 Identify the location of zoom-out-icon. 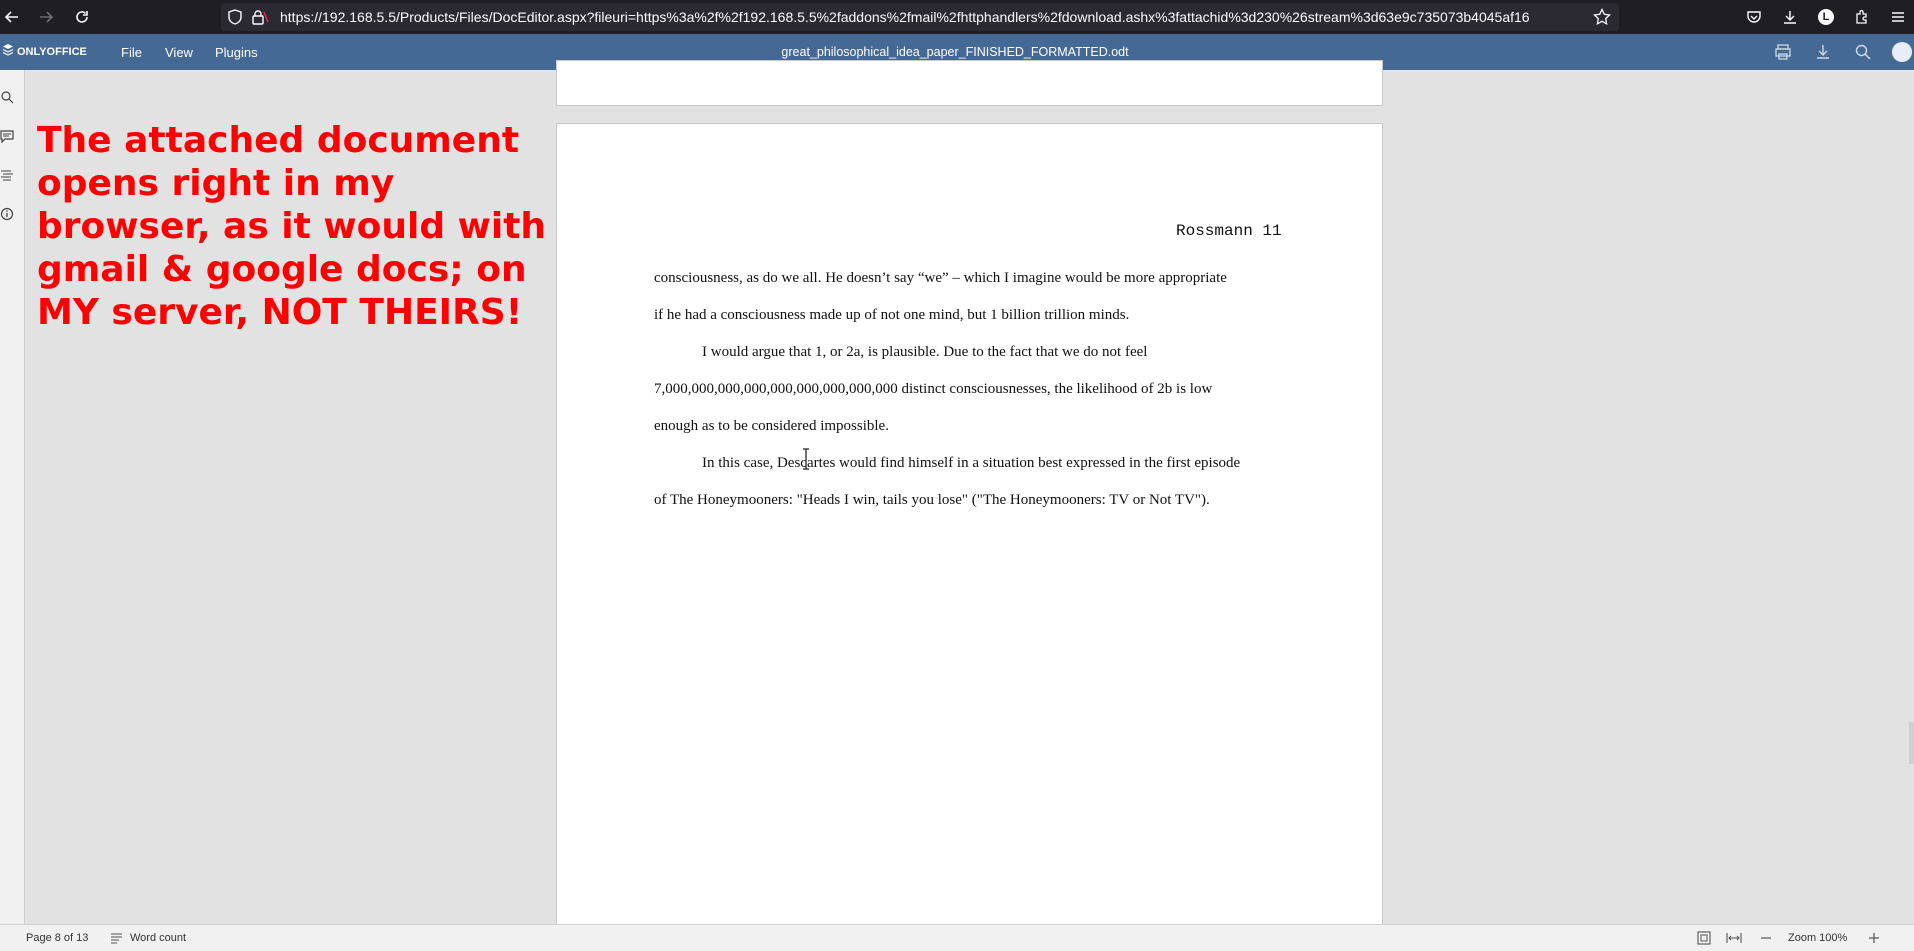
(1766, 939).